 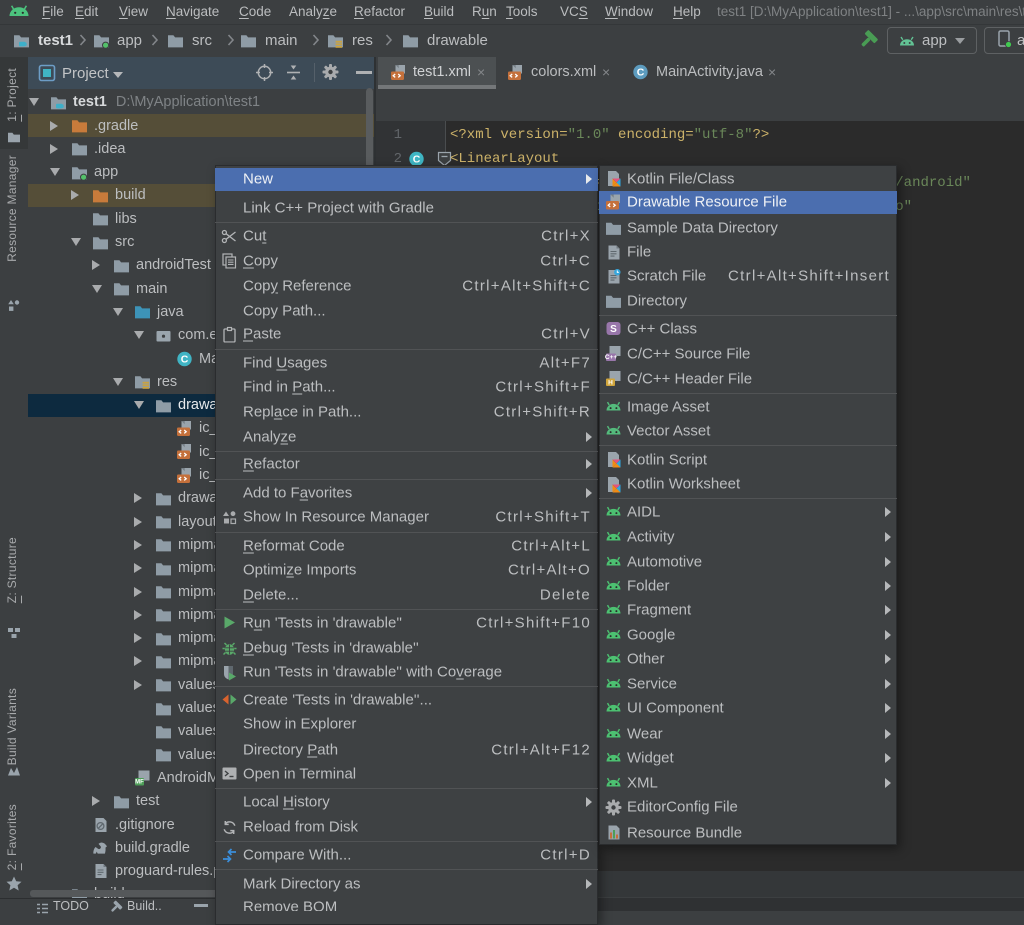 What do you see at coordinates (613, 329) in the screenshot?
I see `svg-text: S` at bounding box center [613, 329].